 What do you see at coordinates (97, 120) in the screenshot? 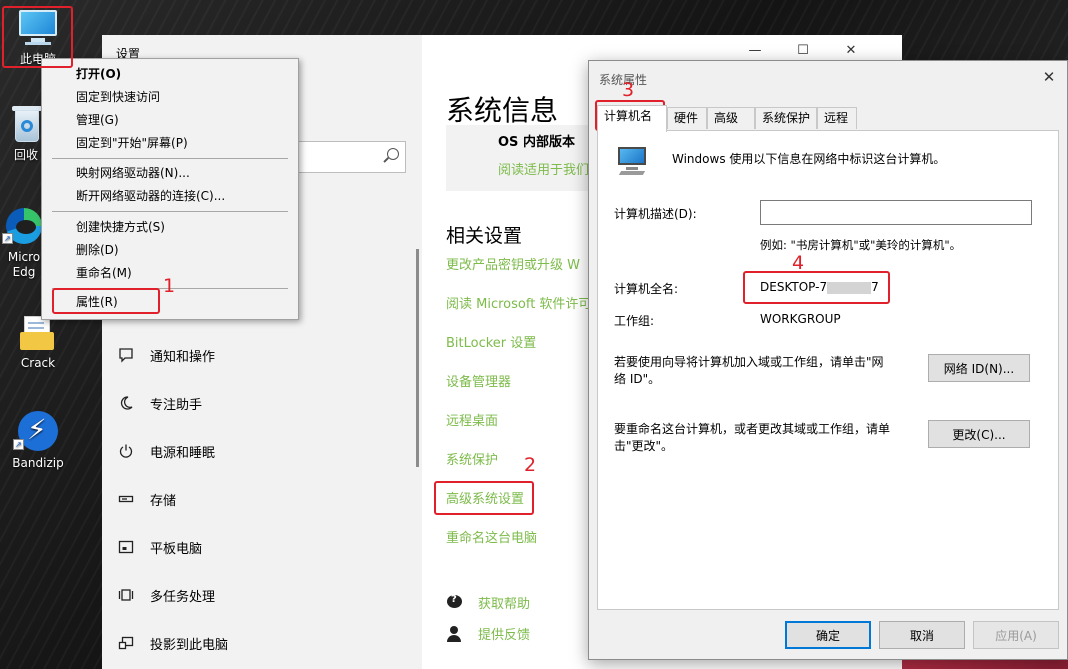
I see `menu-item-manage: 管理(G)` at bounding box center [97, 120].